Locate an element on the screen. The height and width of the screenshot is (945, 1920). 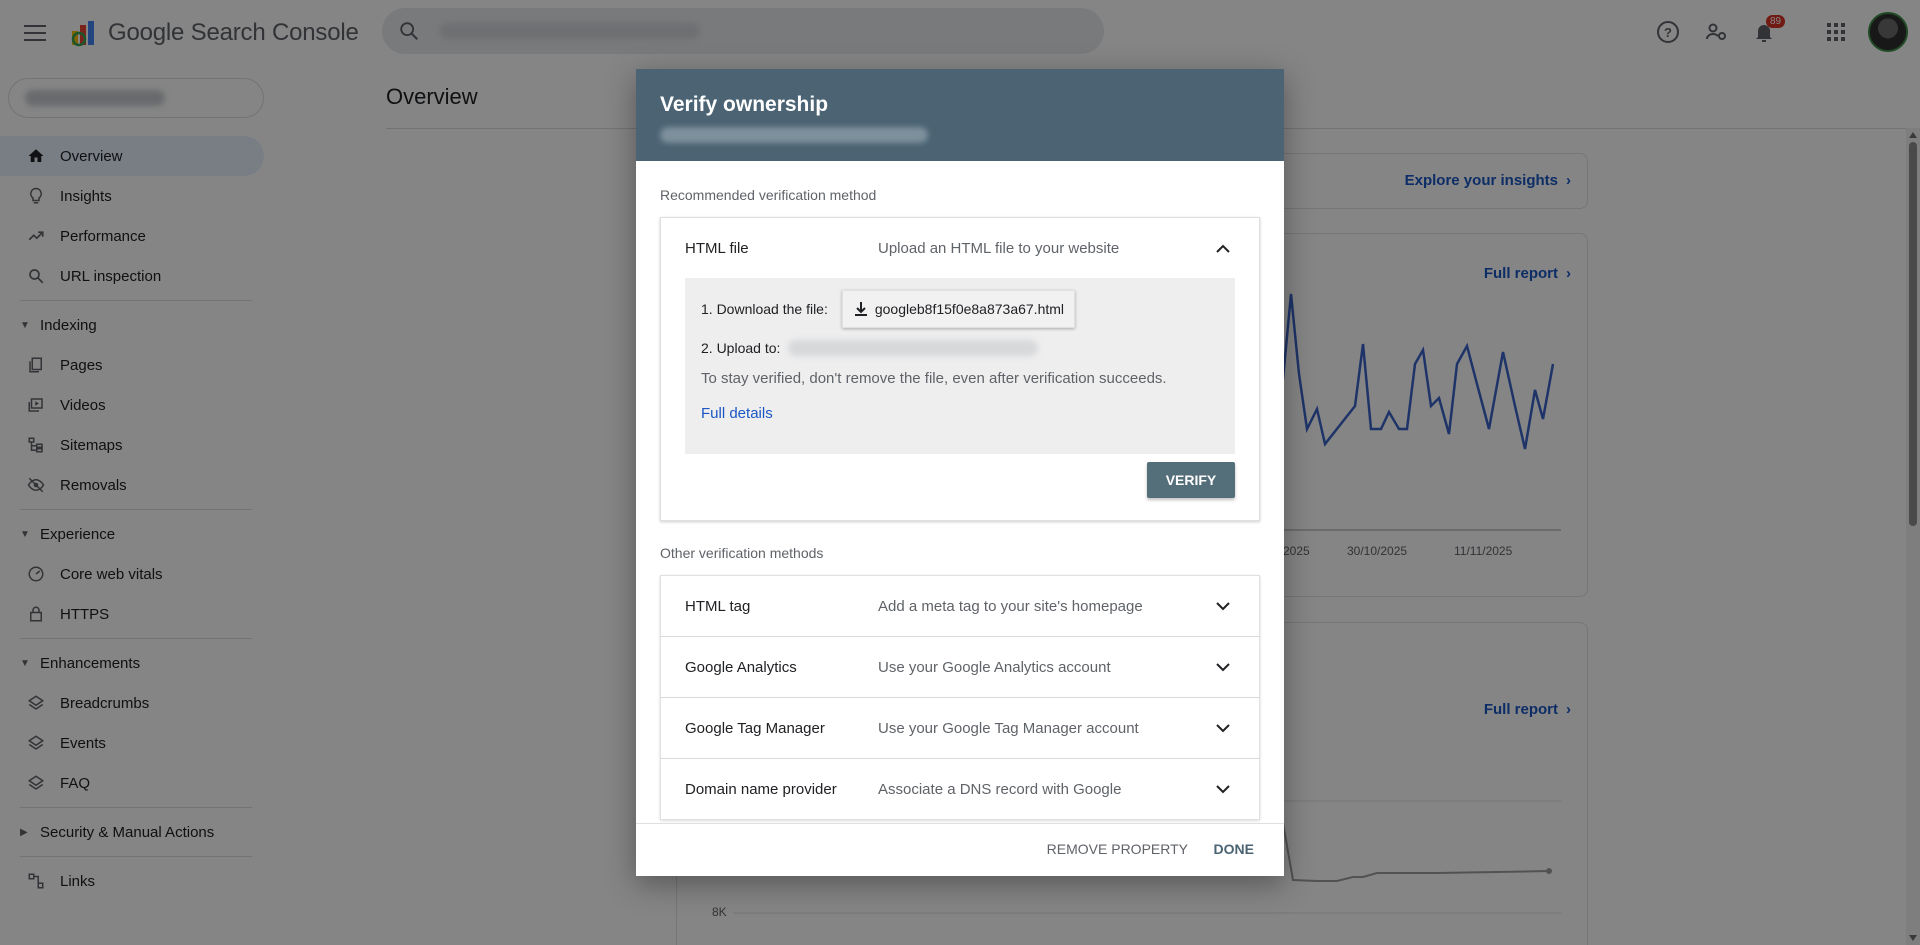
verify-row: VERIFY is located at coordinates (960, 487).